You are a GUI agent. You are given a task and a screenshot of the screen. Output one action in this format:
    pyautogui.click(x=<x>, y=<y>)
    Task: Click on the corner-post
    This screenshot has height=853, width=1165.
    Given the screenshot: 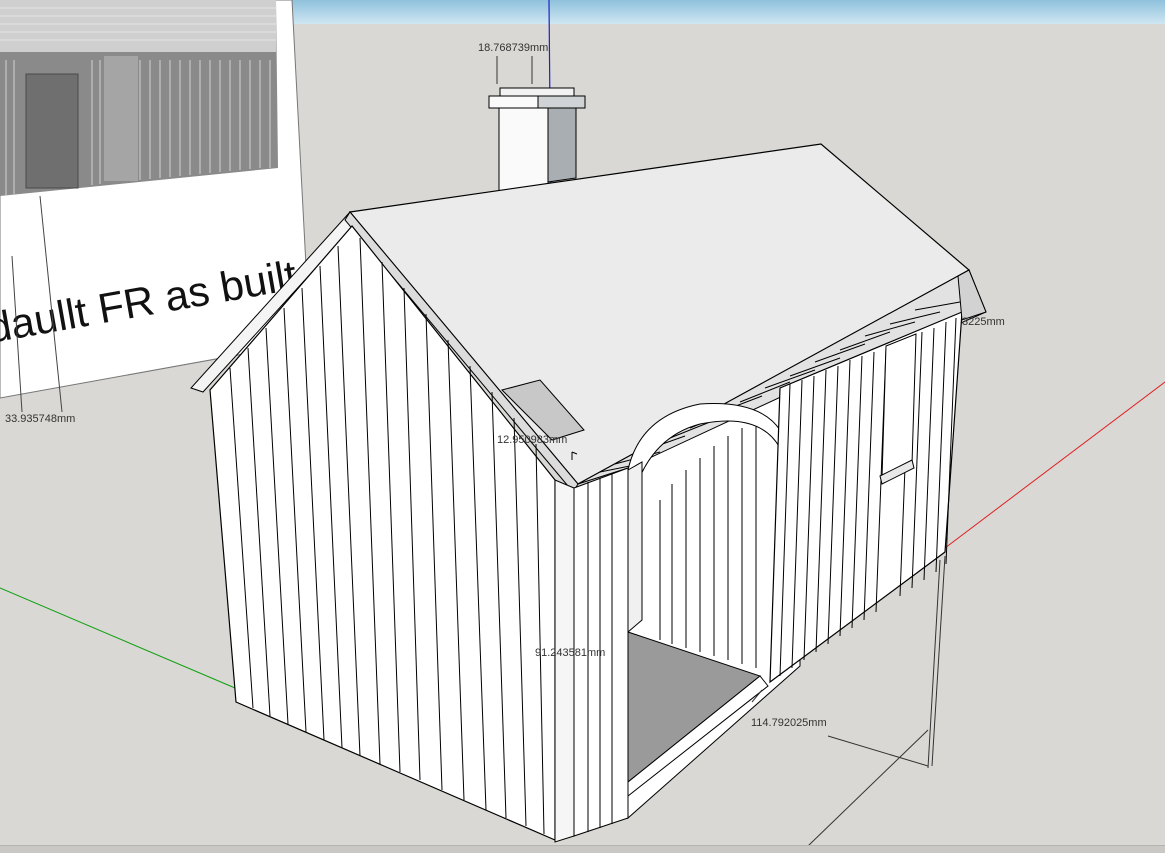 What is the action you would take?
    pyautogui.click(x=564, y=661)
    